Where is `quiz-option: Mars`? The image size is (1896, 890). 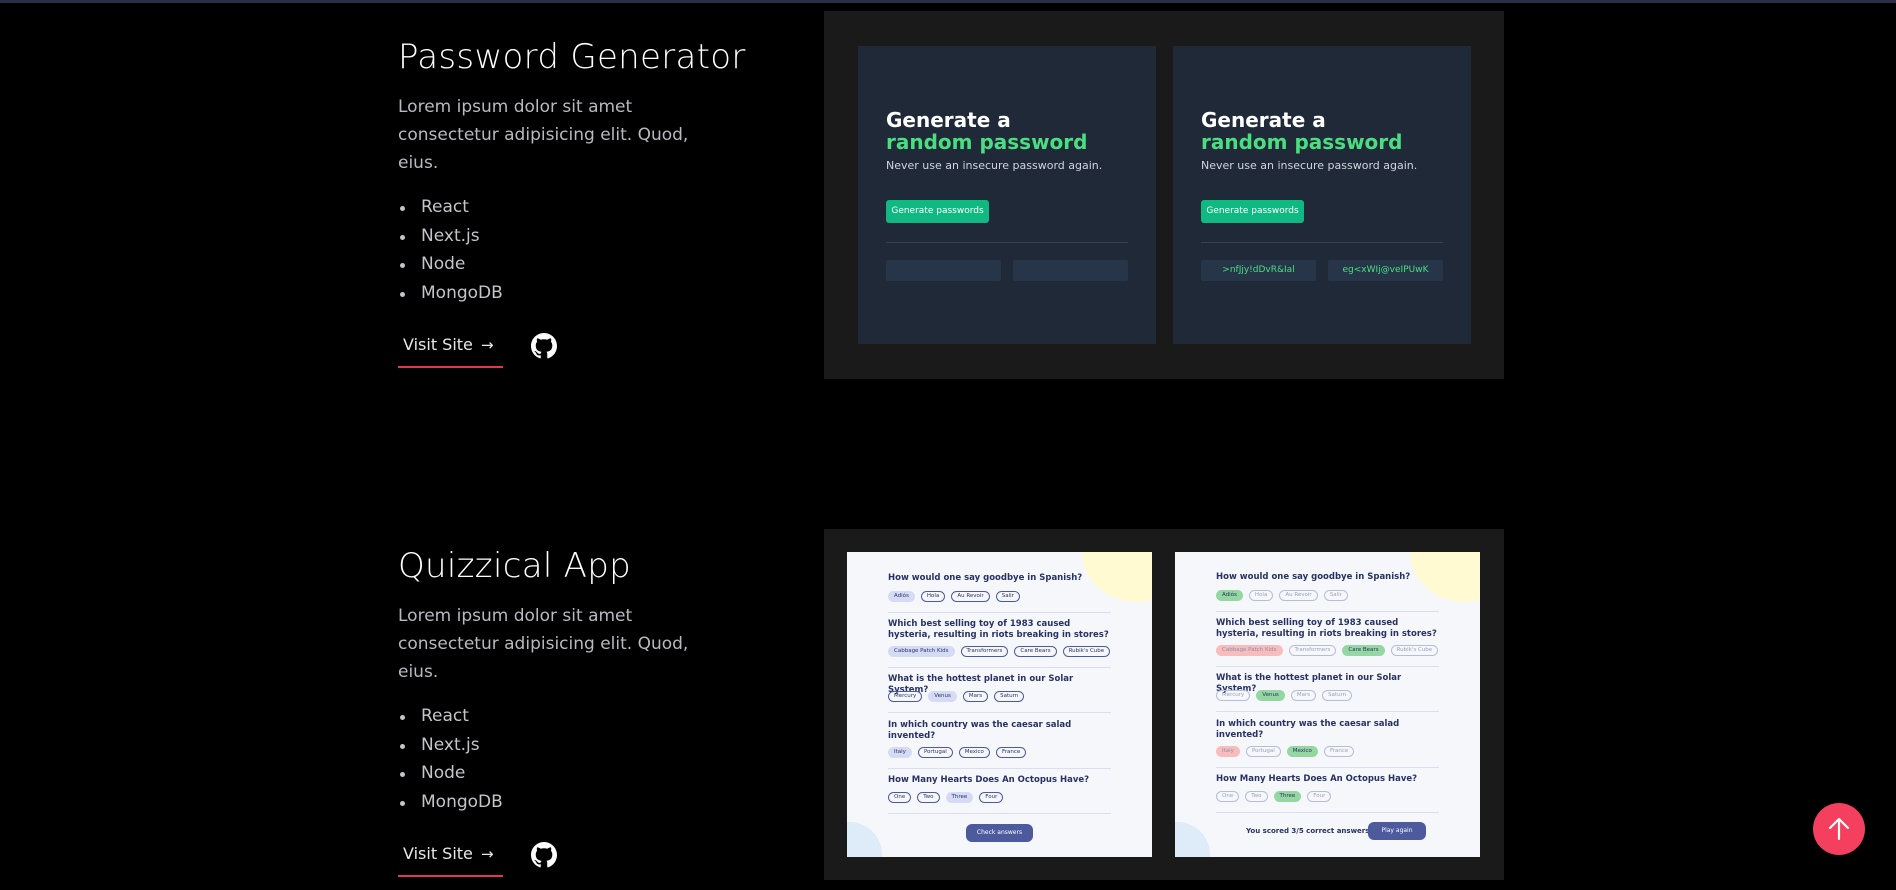 quiz-option: Mars is located at coordinates (975, 696).